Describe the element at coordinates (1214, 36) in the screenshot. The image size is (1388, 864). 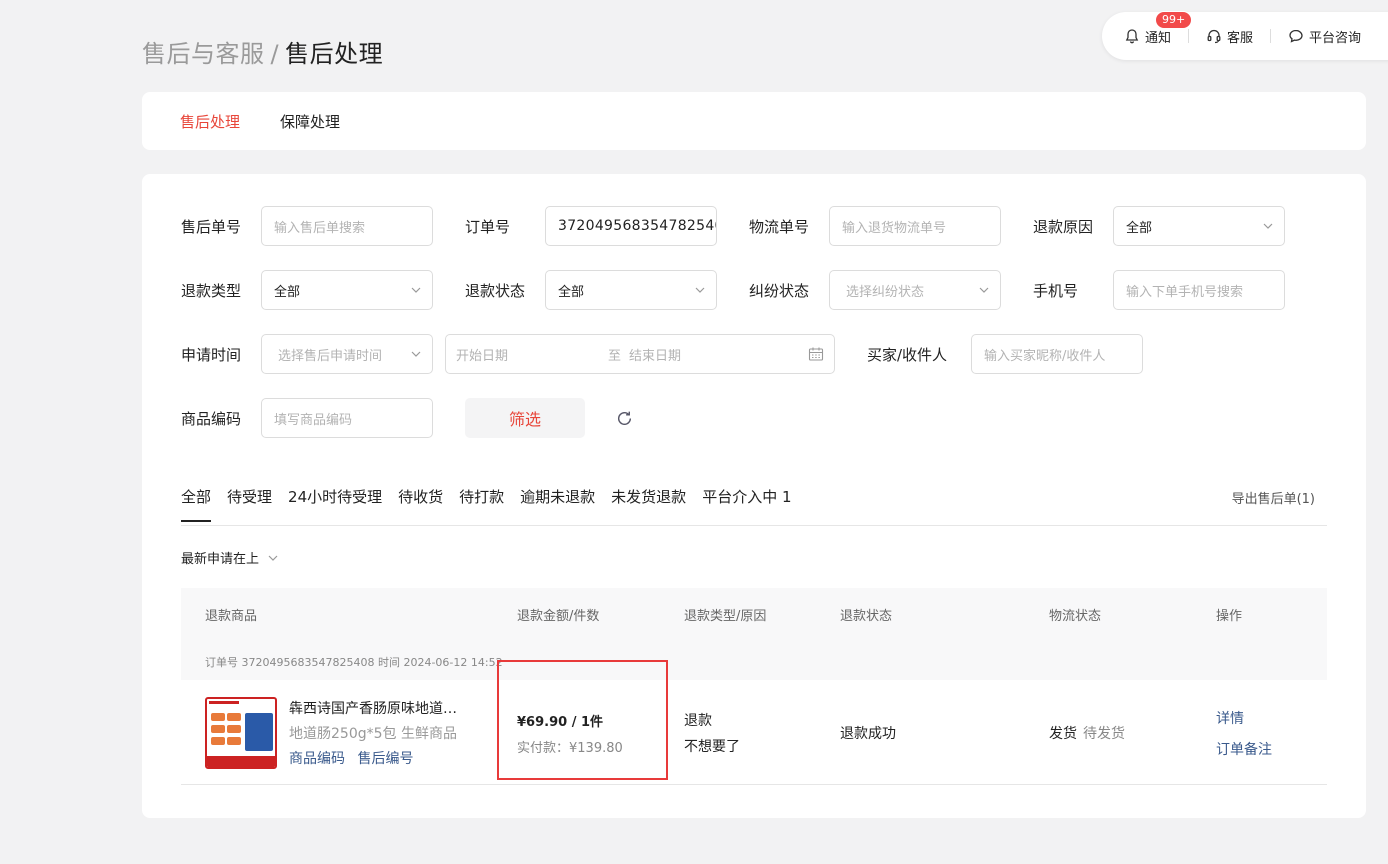
I see `headset-icon` at that location.